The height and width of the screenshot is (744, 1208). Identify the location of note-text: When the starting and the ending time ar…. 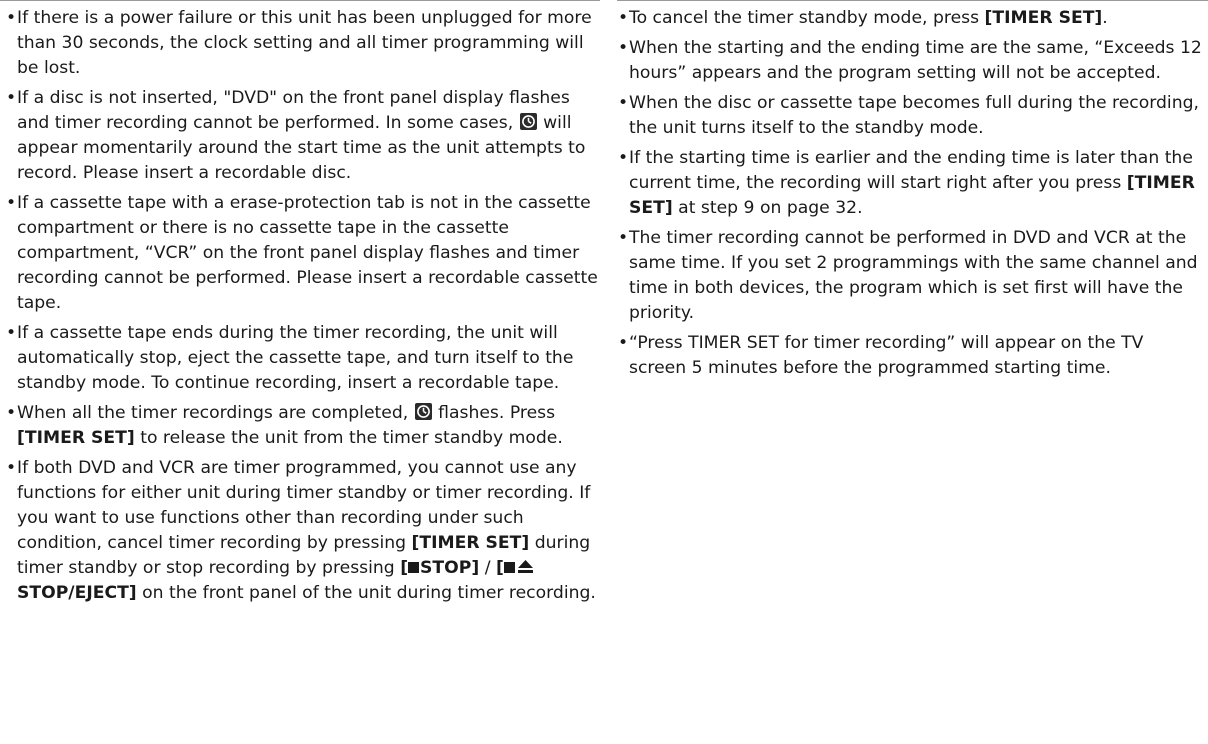
(915, 60).